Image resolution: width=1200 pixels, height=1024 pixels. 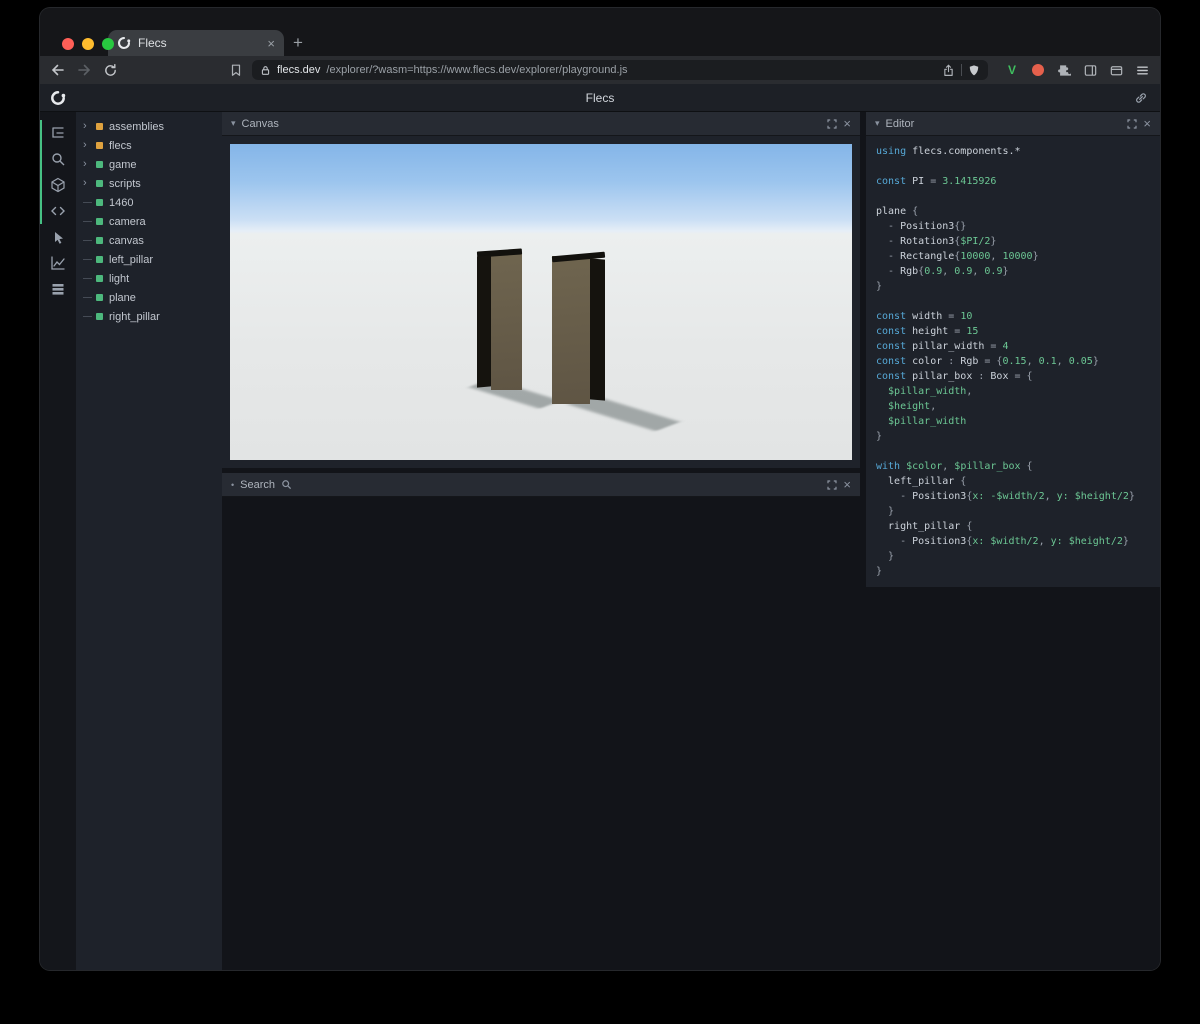 I want to click on tree-item-canvas: canvas, so click(x=149, y=240).